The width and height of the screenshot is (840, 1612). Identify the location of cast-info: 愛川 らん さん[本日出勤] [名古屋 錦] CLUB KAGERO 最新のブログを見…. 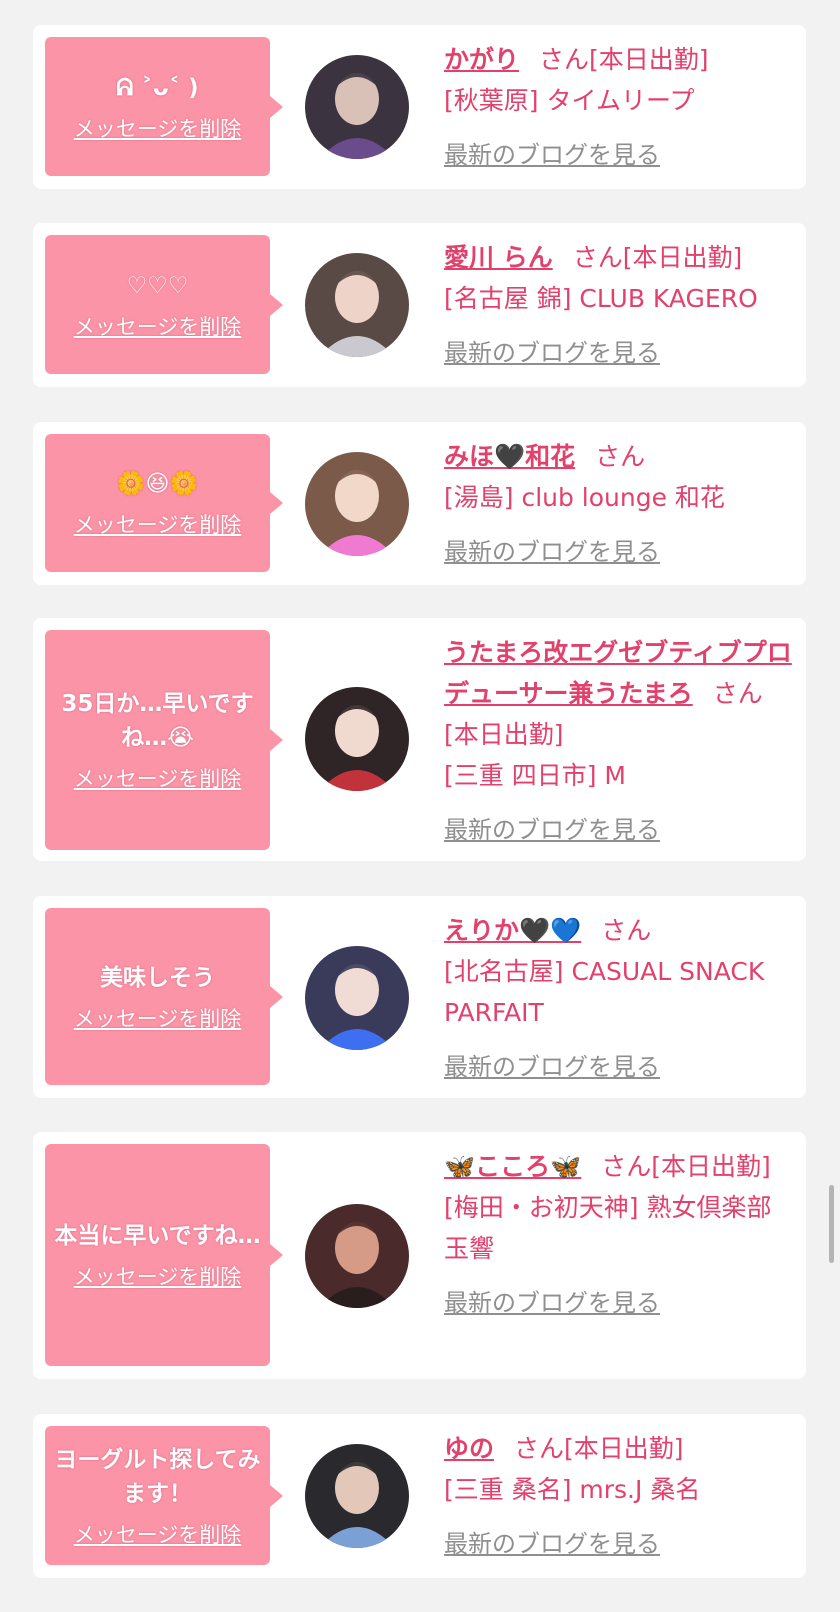
(619, 305).